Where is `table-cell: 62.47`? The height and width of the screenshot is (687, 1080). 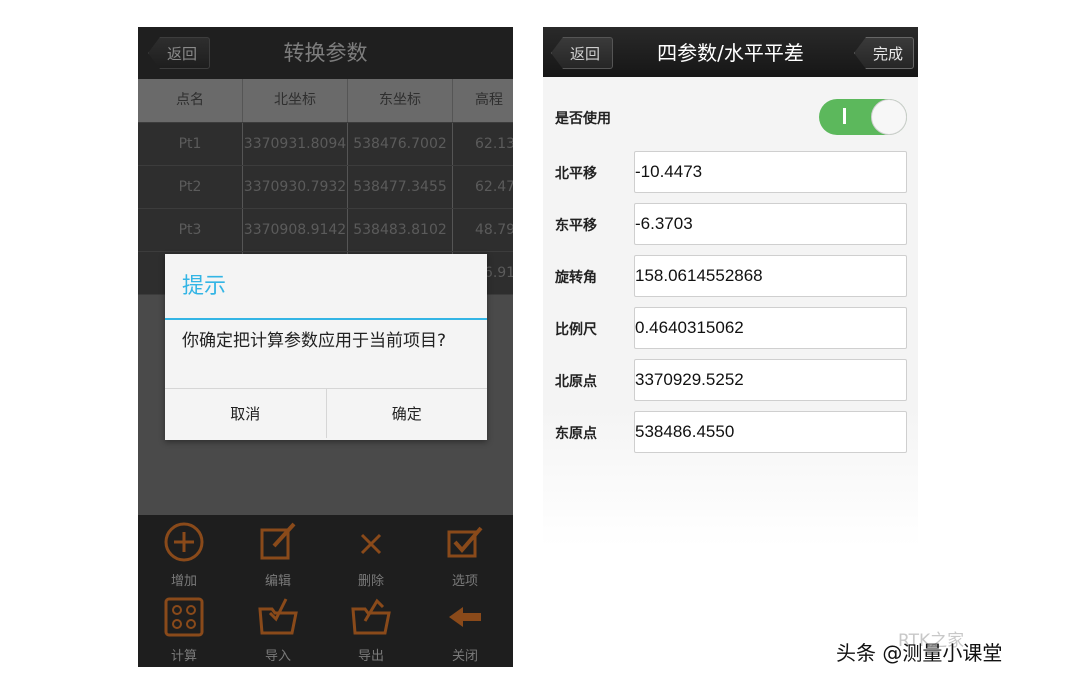
table-cell: 62.47 is located at coordinates (494, 187).